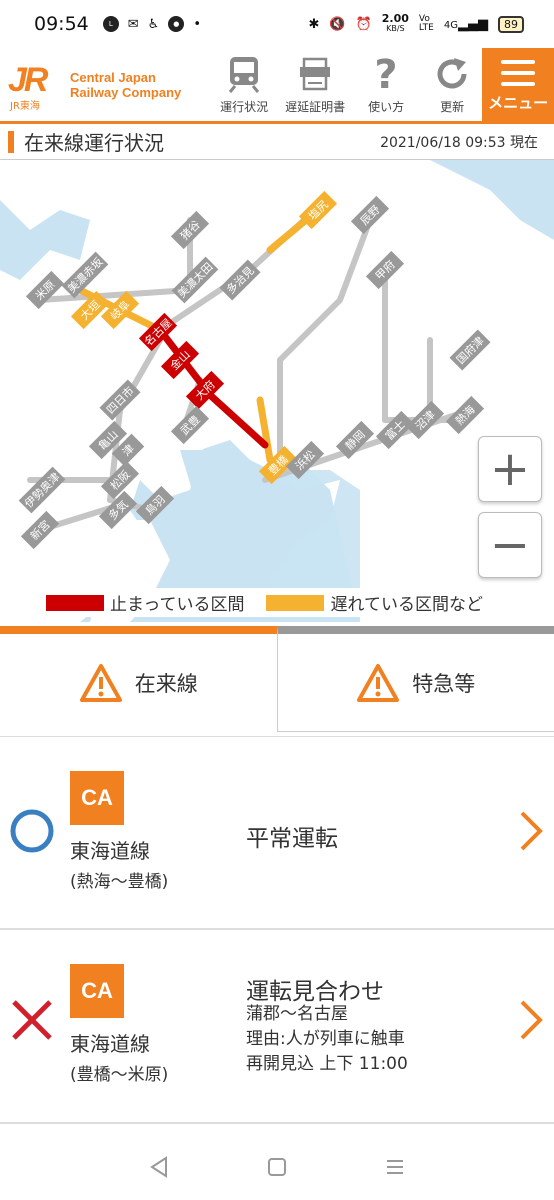  Describe the element at coordinates (465, 24) in the screenshot. I see `signal-icon: 4G▂▄▆` at that location.